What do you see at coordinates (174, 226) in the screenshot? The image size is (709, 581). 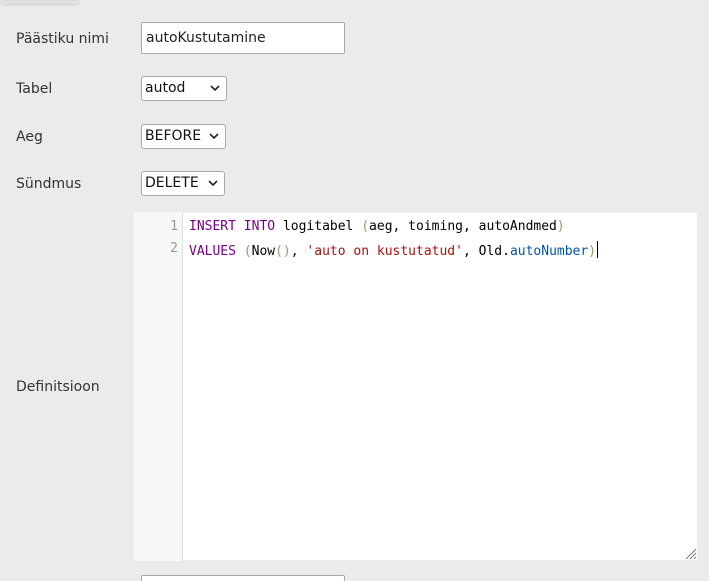 I see `line-number: 1` at bounding box center [174, 226].